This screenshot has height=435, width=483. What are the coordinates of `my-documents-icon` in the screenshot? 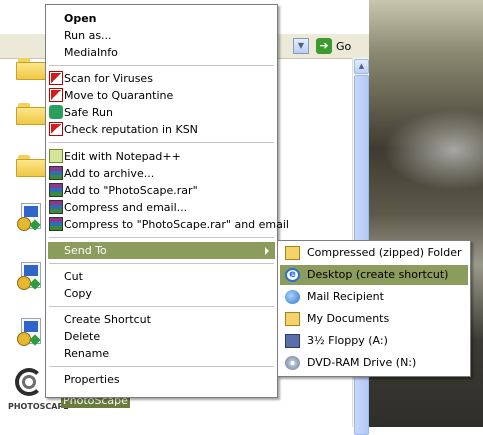 It's located at (292, 319).